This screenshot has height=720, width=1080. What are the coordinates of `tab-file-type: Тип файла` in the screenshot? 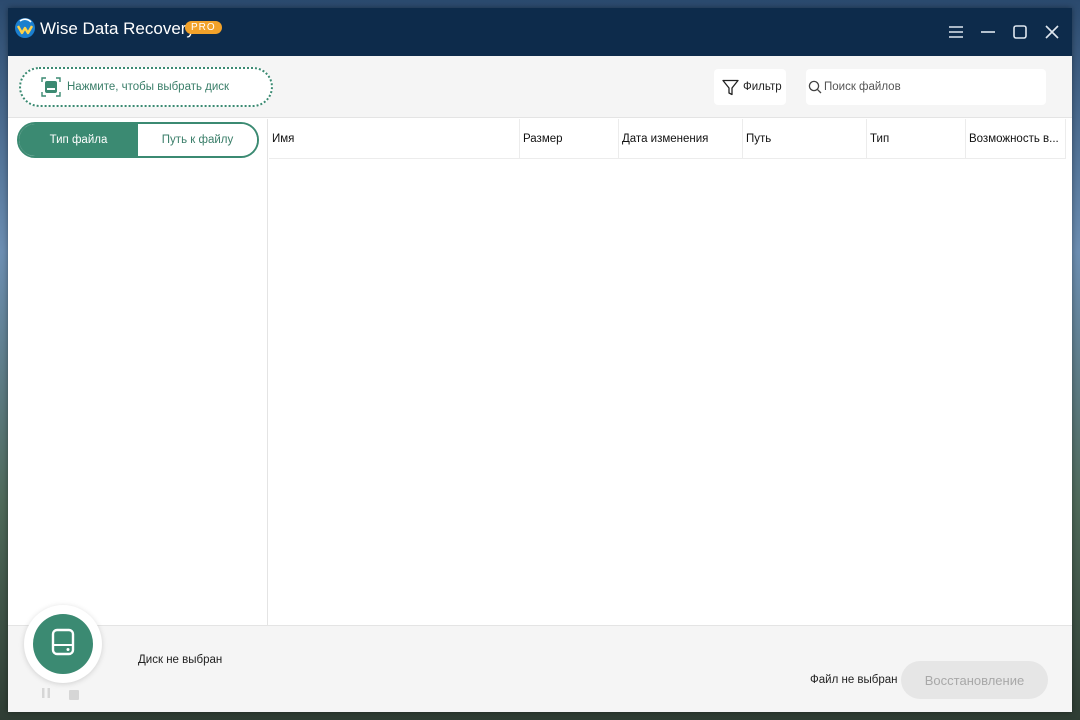 It's located at (78, 140).